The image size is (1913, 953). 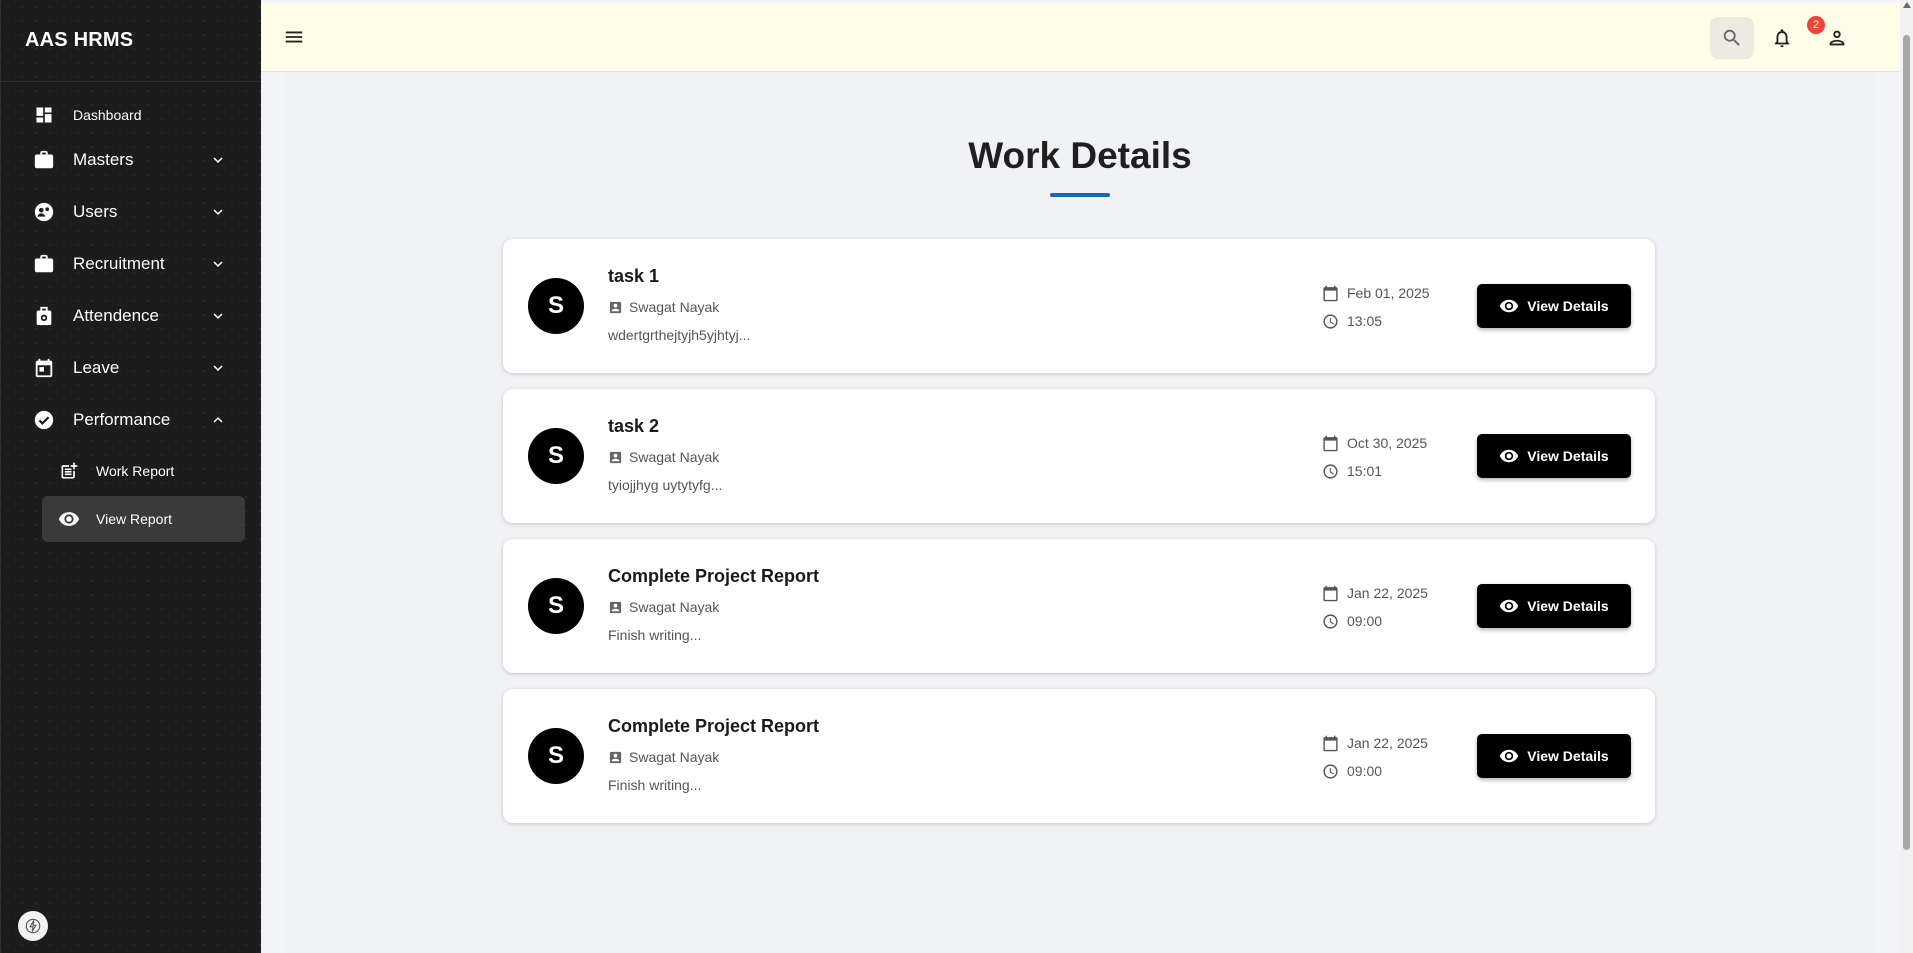 I want to click on account-button, so click(x=1837, y=38).